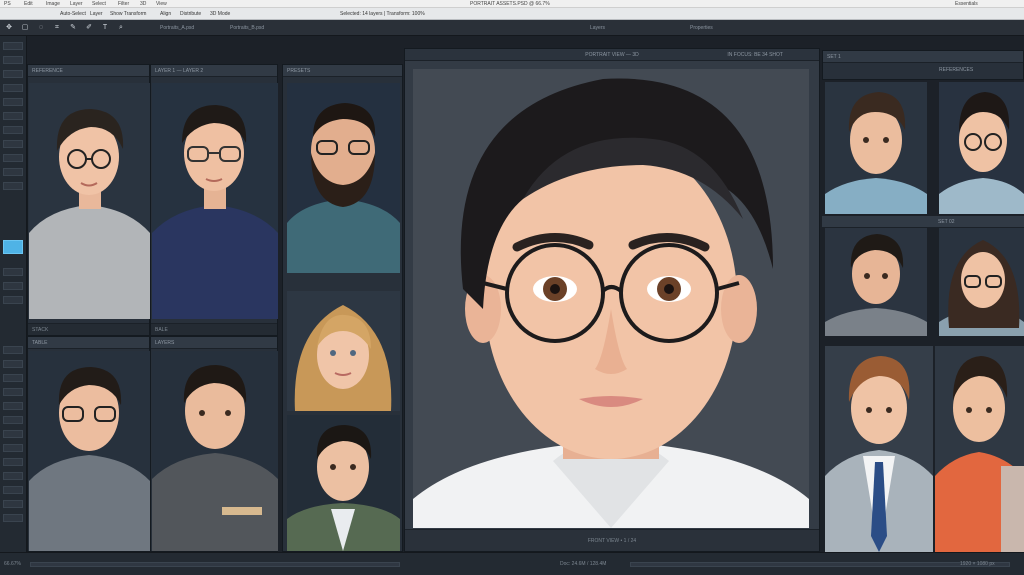 This screenshot has height=575, width=1024. I want to click on option-distribute: Distribute, so click(190, 14).